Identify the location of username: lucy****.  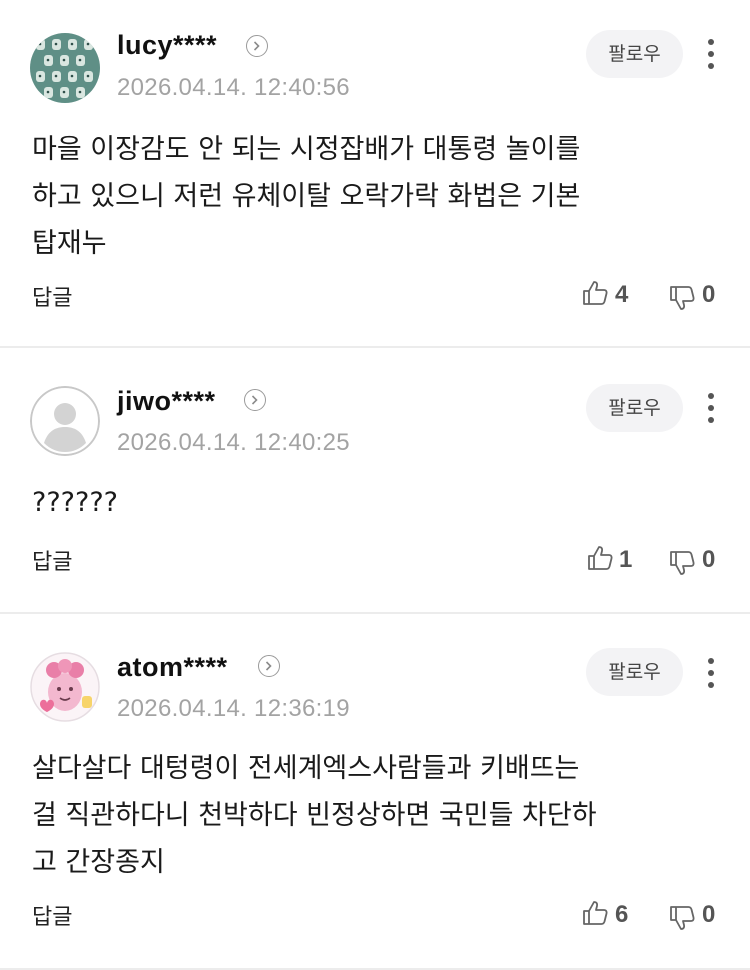
(167, 45).